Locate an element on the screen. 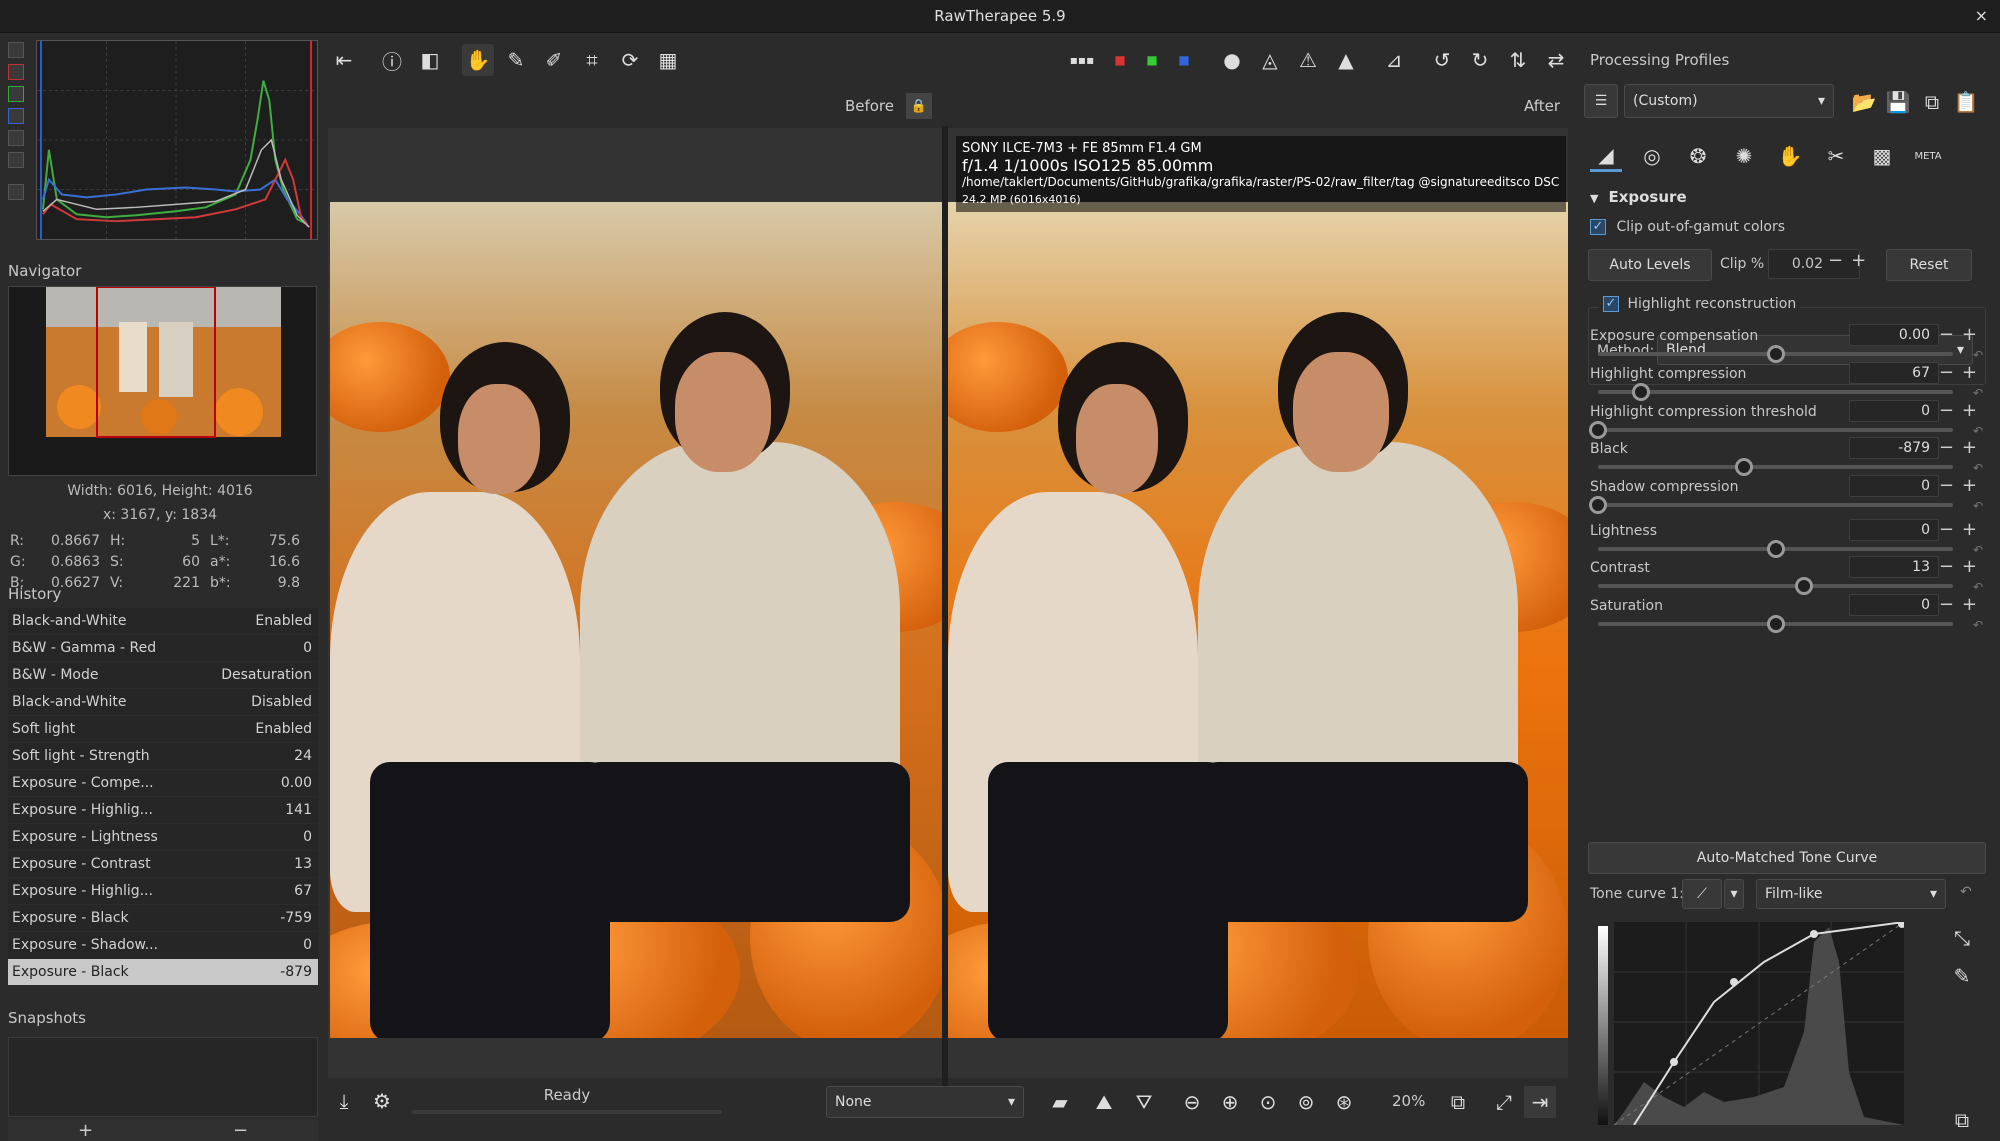 The width and height of the screenshot is (2000, 1141). hand-tool-icon: ✋ is located at coordinates (478, 60).